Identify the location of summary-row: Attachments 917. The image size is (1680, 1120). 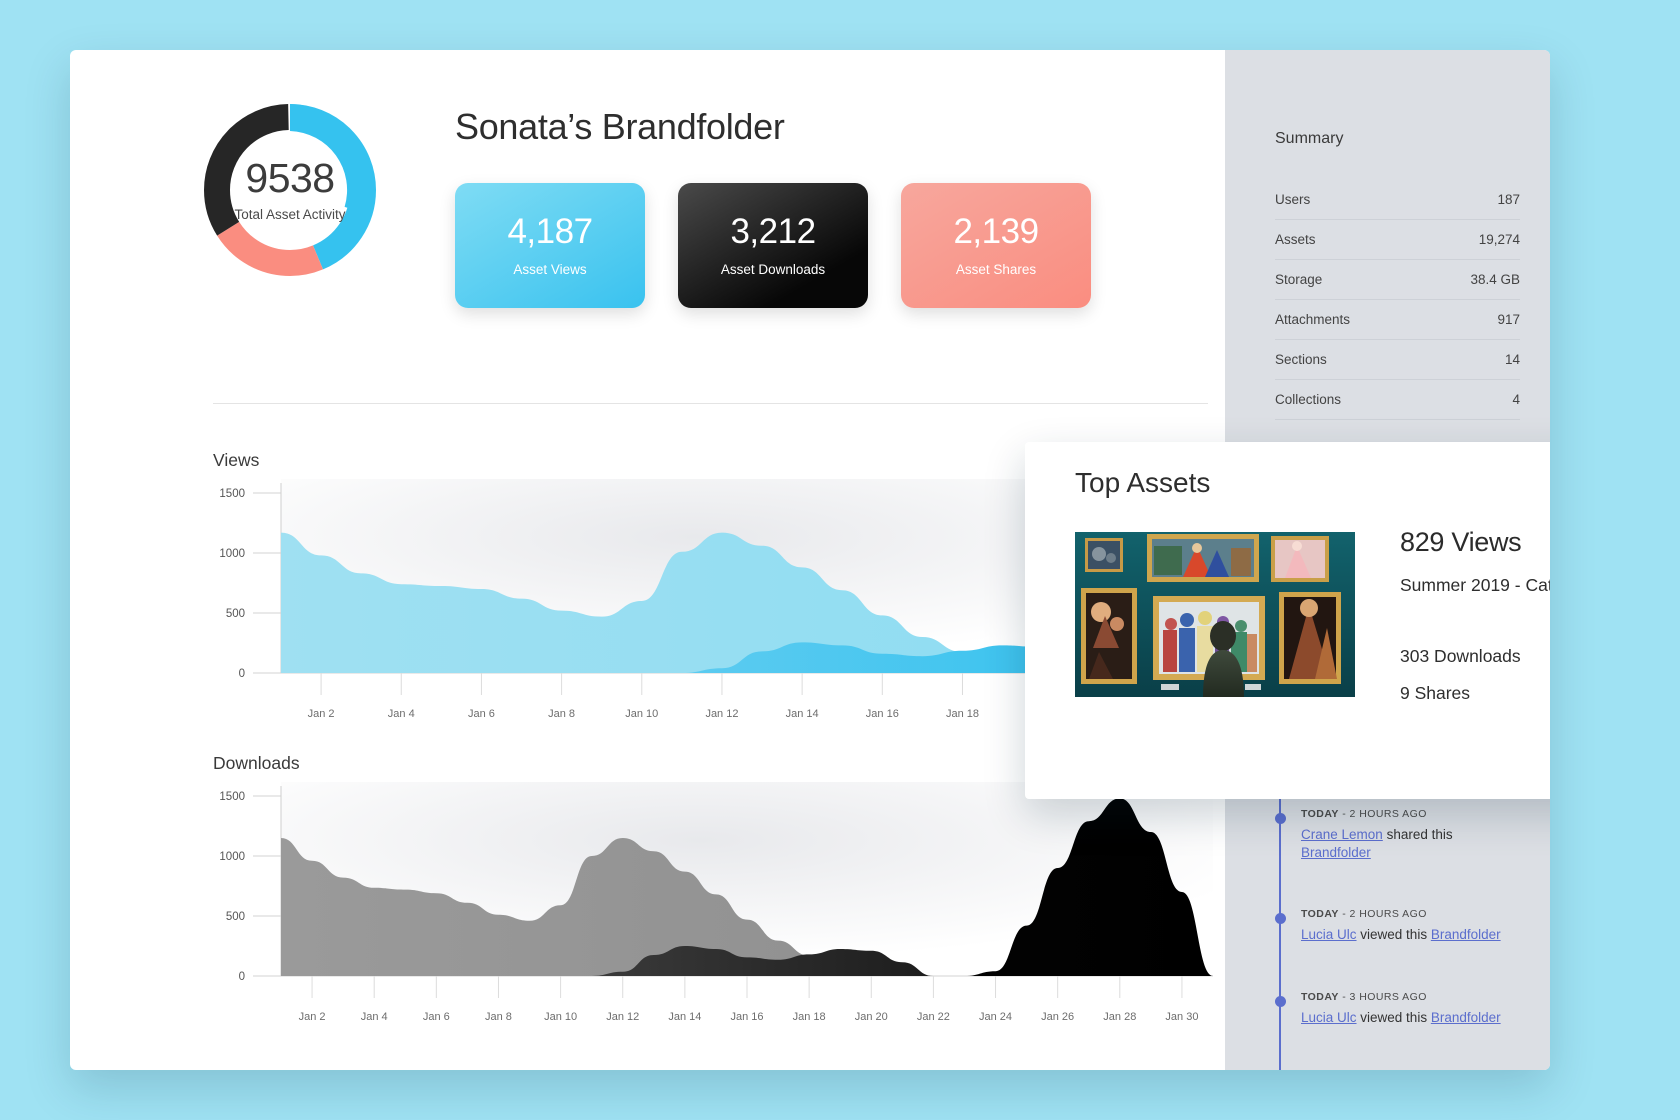
(1397, 320).